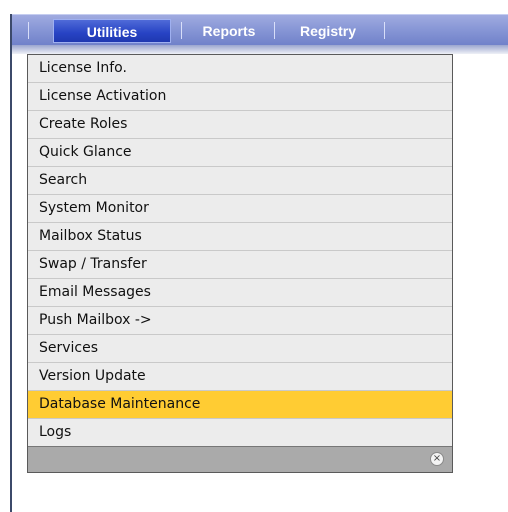 This screenshot has height=512, width=508. Describe the element at coordinates (240, 404) in the screenshot. I see `menu-item-database-maintenance: Database Maintenance` at that location.